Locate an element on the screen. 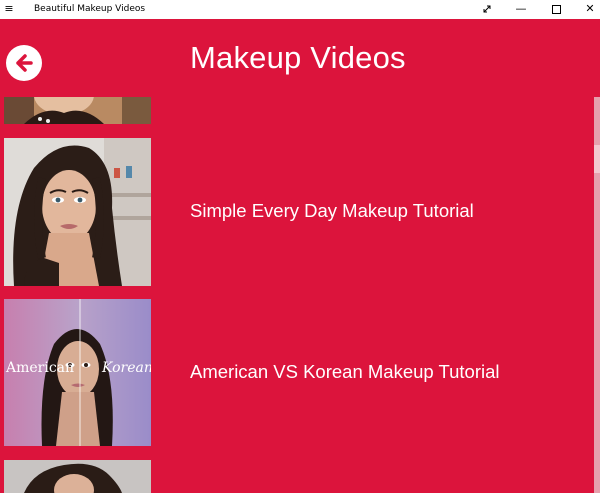  scrollbar is located at coordinates (597, 295).